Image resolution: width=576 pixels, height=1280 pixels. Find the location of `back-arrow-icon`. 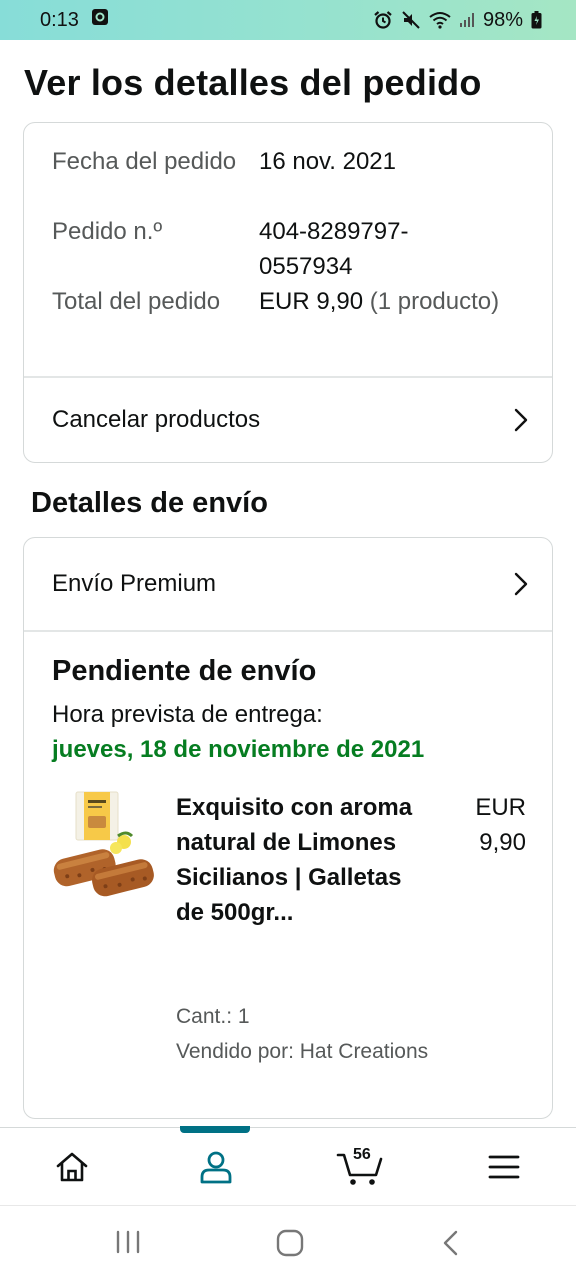

back-arrow-icon is located at coordinates (450, 1243).